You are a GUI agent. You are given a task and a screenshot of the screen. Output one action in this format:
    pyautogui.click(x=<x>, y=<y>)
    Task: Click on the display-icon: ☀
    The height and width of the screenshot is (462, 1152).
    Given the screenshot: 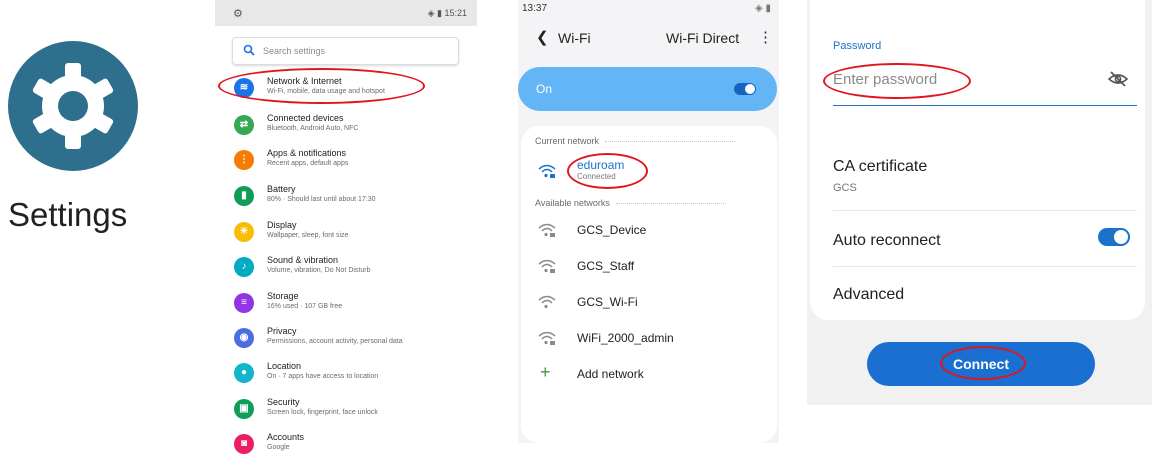 What is the action you would take?
    pyautogui.click(x=244, y=232)
    